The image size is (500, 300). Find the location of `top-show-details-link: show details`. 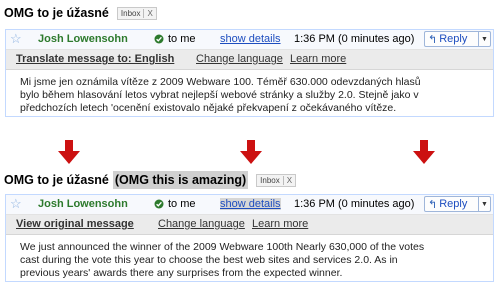

top-show-details-link: show details is located at coordinates (250, 39).